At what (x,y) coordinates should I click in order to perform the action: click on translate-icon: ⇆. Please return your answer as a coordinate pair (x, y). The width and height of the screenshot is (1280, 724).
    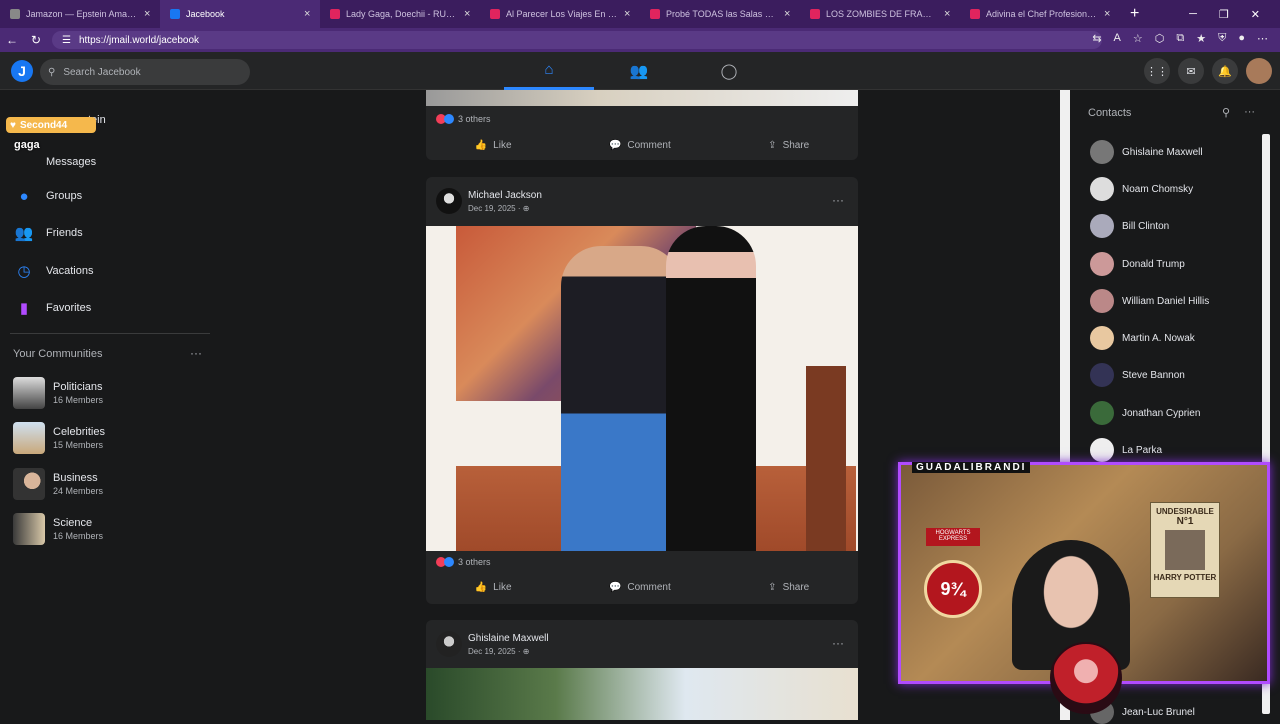
    Looking at the image, I should click on (1096, 38).